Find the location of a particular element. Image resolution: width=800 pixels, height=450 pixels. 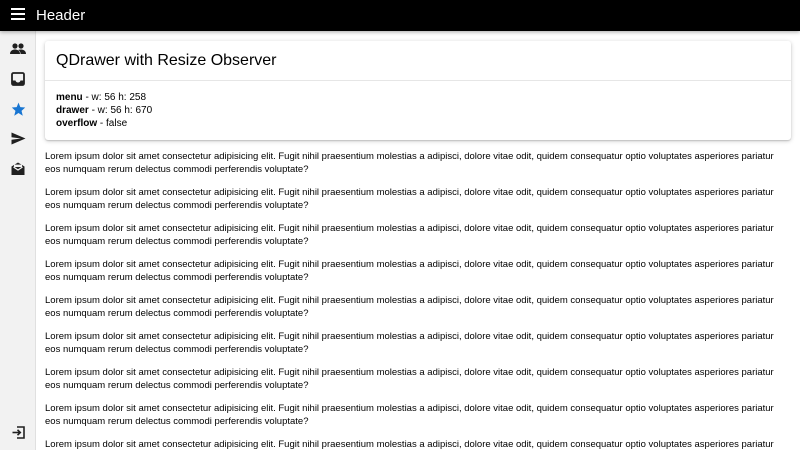

info-value: - w: 56 h: 670 is located at coordinates (120, 110).